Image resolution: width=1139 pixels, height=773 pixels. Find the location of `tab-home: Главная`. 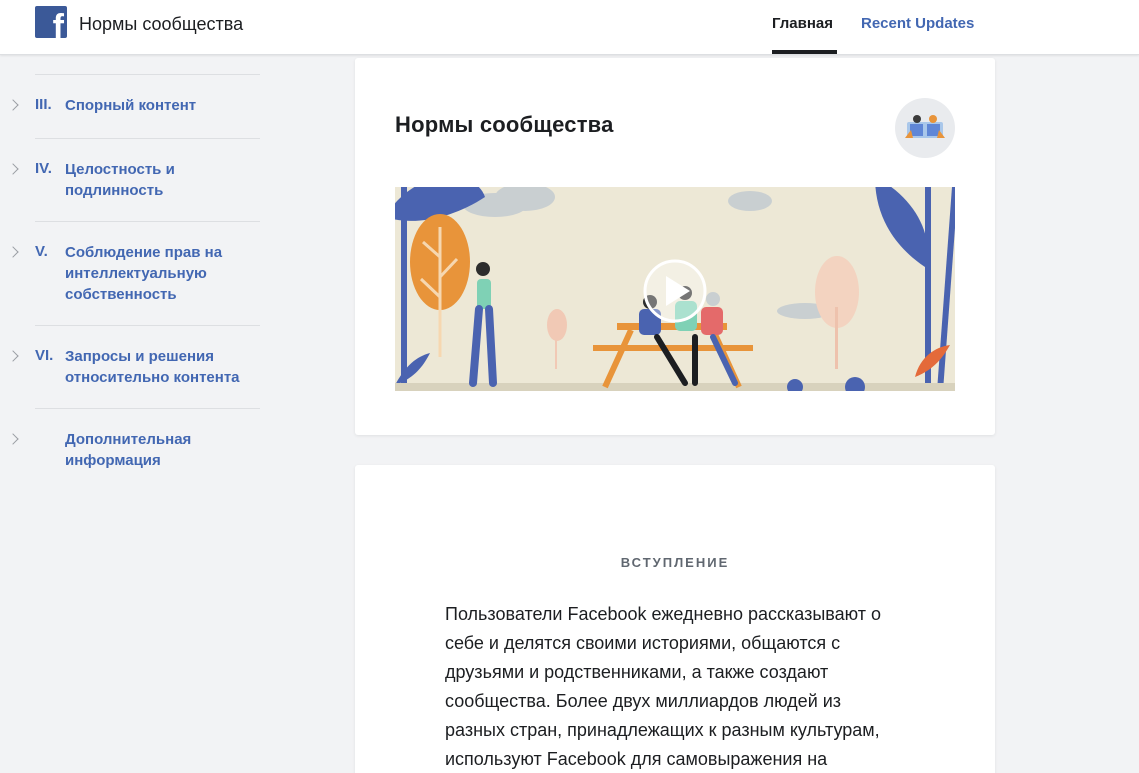

tab-home: Главная is located at coordinates (802, 23).